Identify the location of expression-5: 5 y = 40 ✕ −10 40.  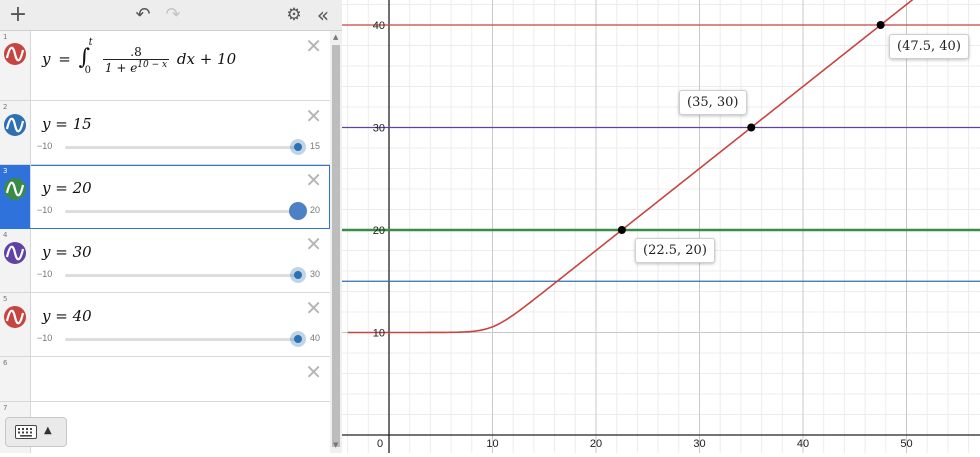
(165, 325).